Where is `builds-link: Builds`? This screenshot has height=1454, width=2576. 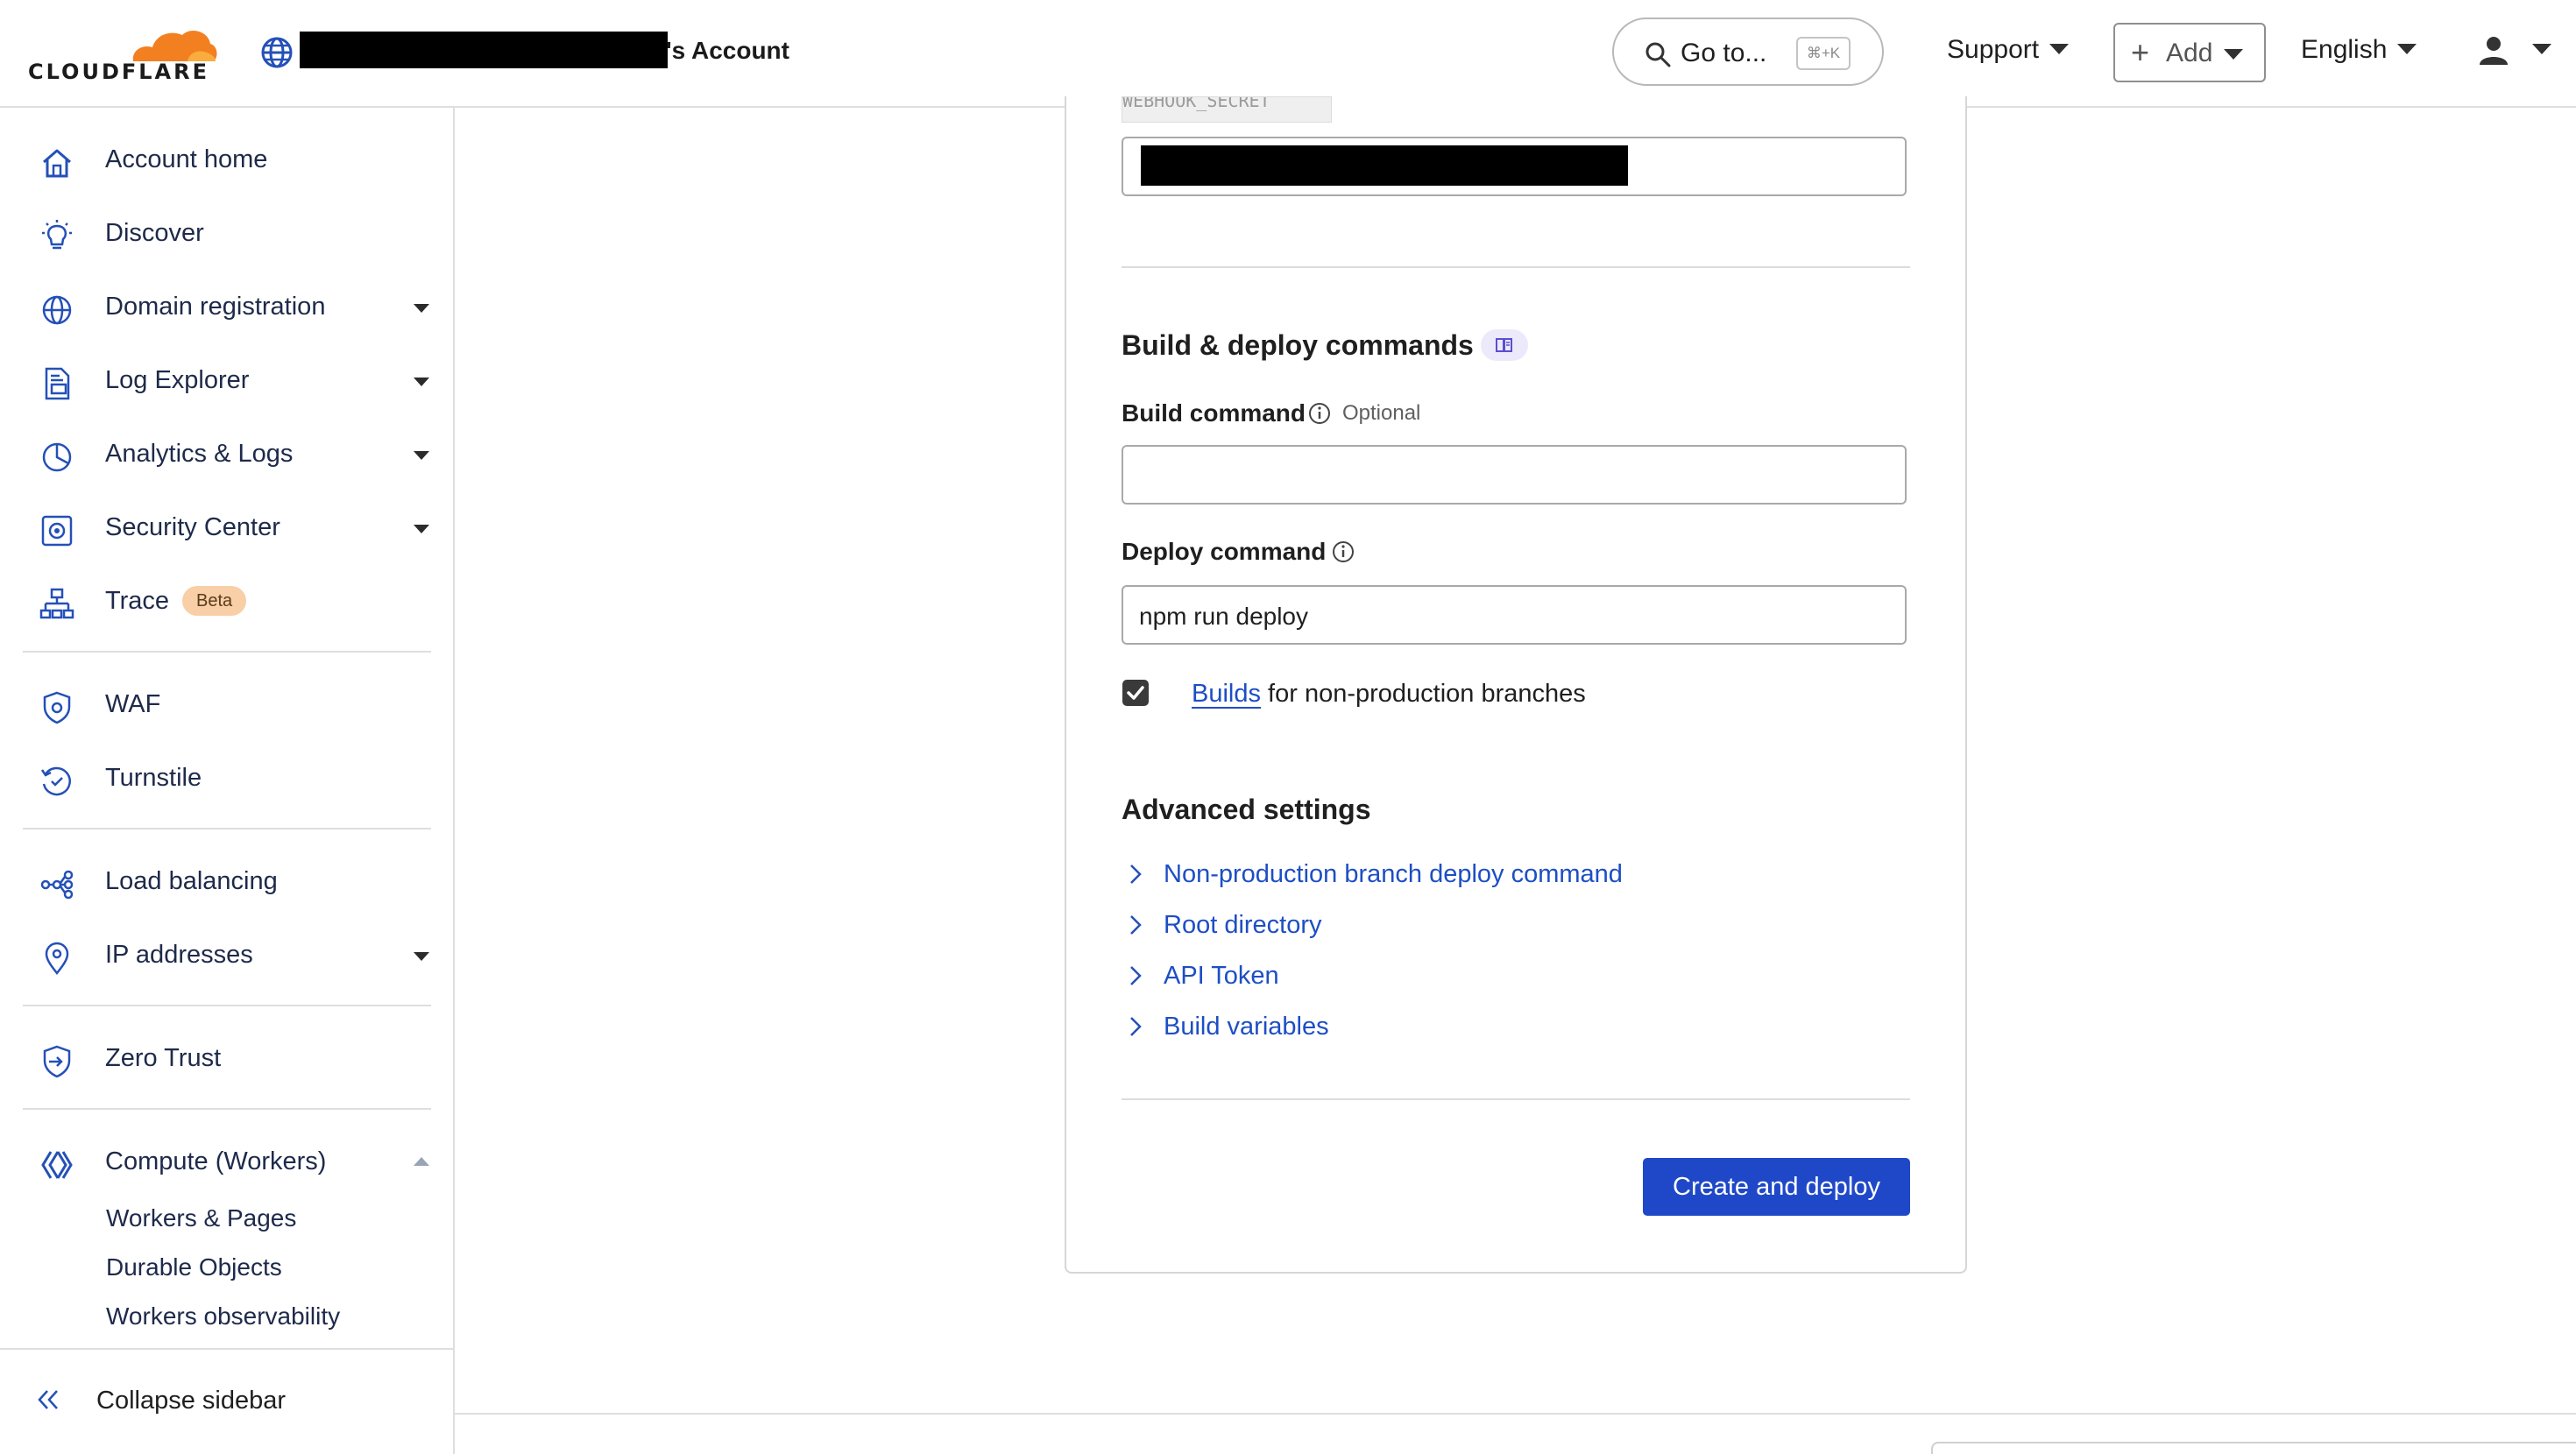 builds-link: Builds is located at coordinates (1226, 694).